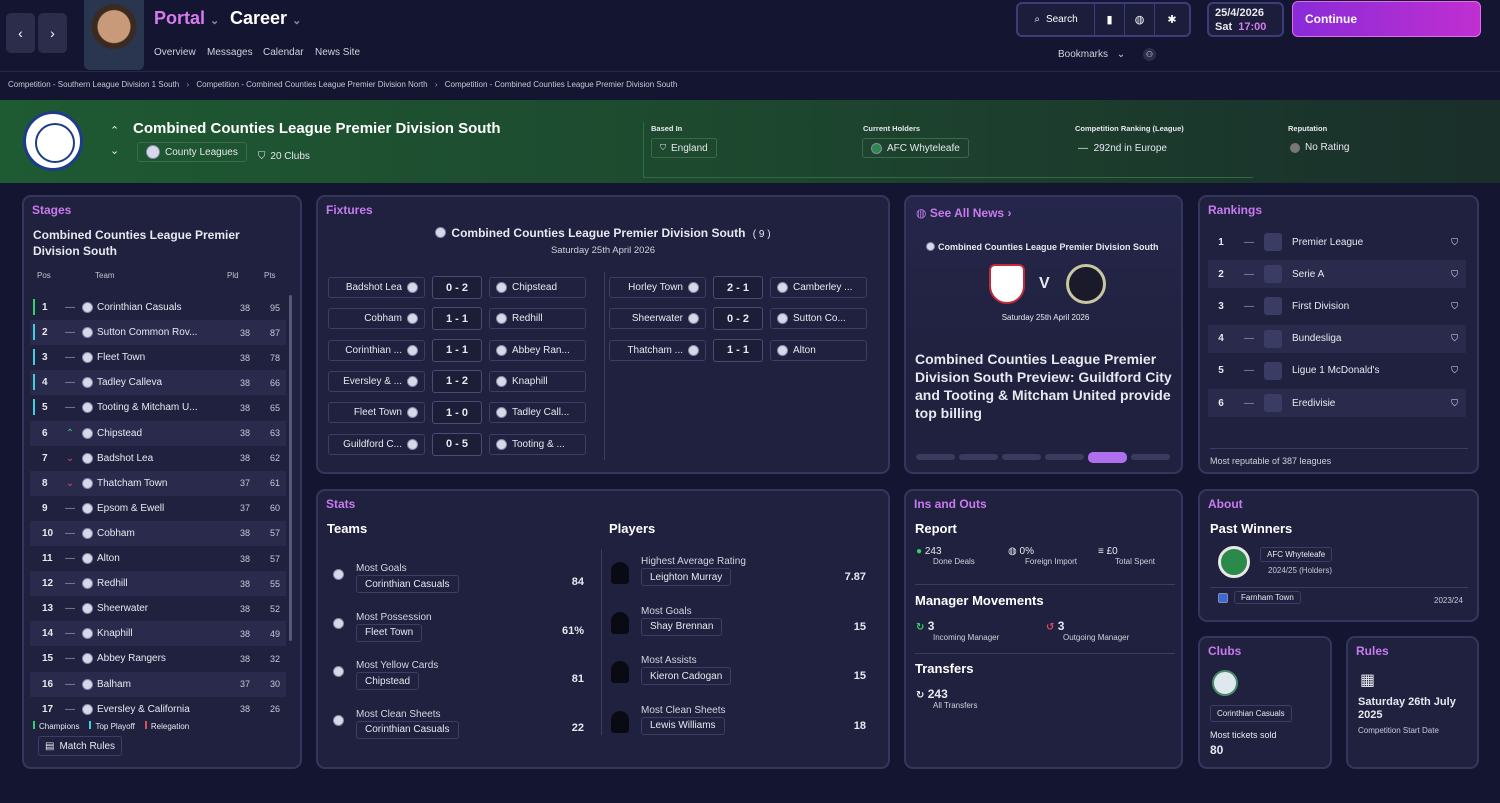 Image resolution: width=1500 pixels, height=803 pixels. I want to click on table-row: 7 ⌄ Badshot Lea 38 62, so click(158, 458).